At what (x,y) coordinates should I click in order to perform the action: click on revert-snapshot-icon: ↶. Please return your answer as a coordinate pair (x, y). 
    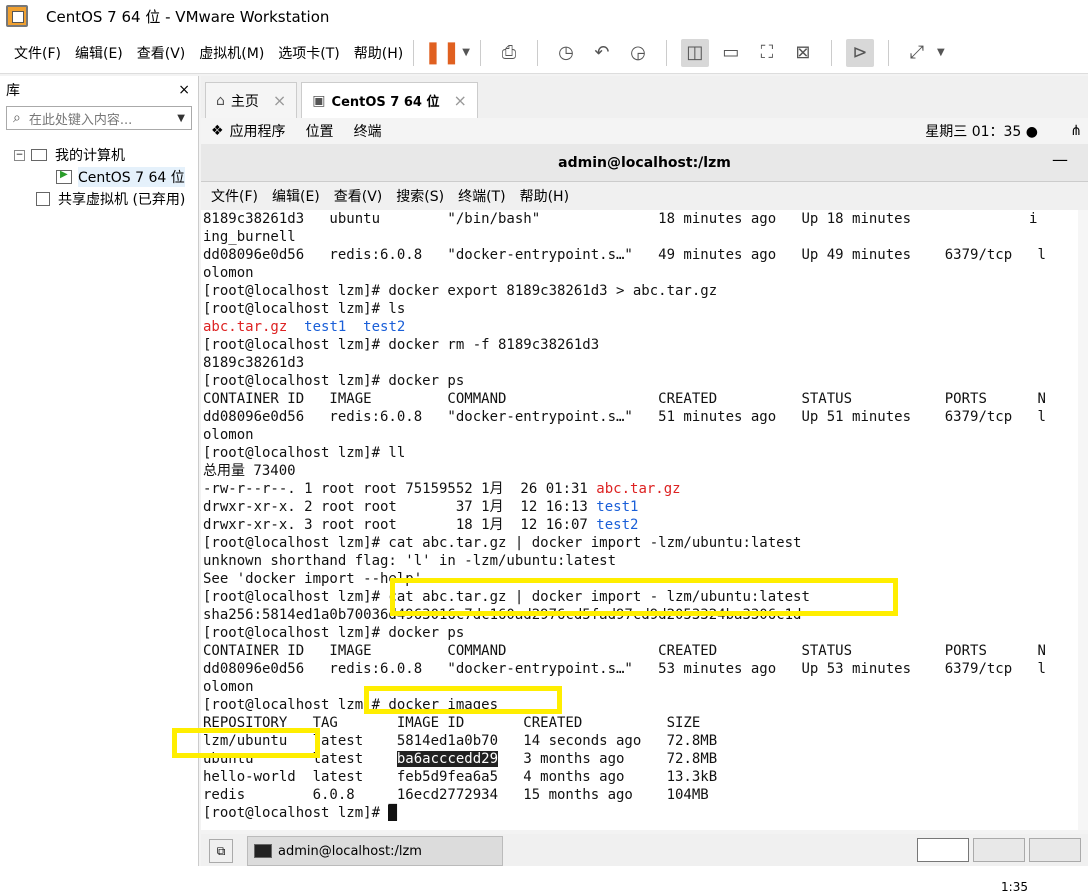
    Looking at the image, I should click on (602, 53).